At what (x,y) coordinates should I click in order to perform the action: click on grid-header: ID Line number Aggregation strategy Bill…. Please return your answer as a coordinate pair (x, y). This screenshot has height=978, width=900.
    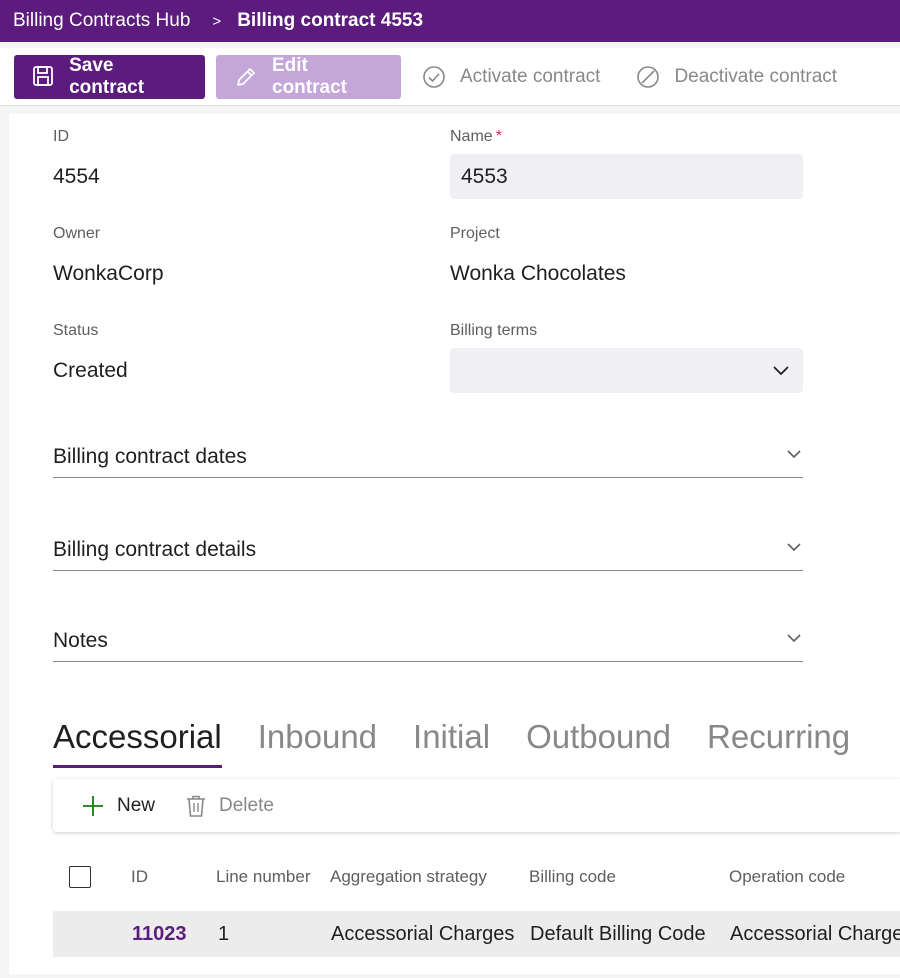
    Looking at the image, I should click on (476, 877).